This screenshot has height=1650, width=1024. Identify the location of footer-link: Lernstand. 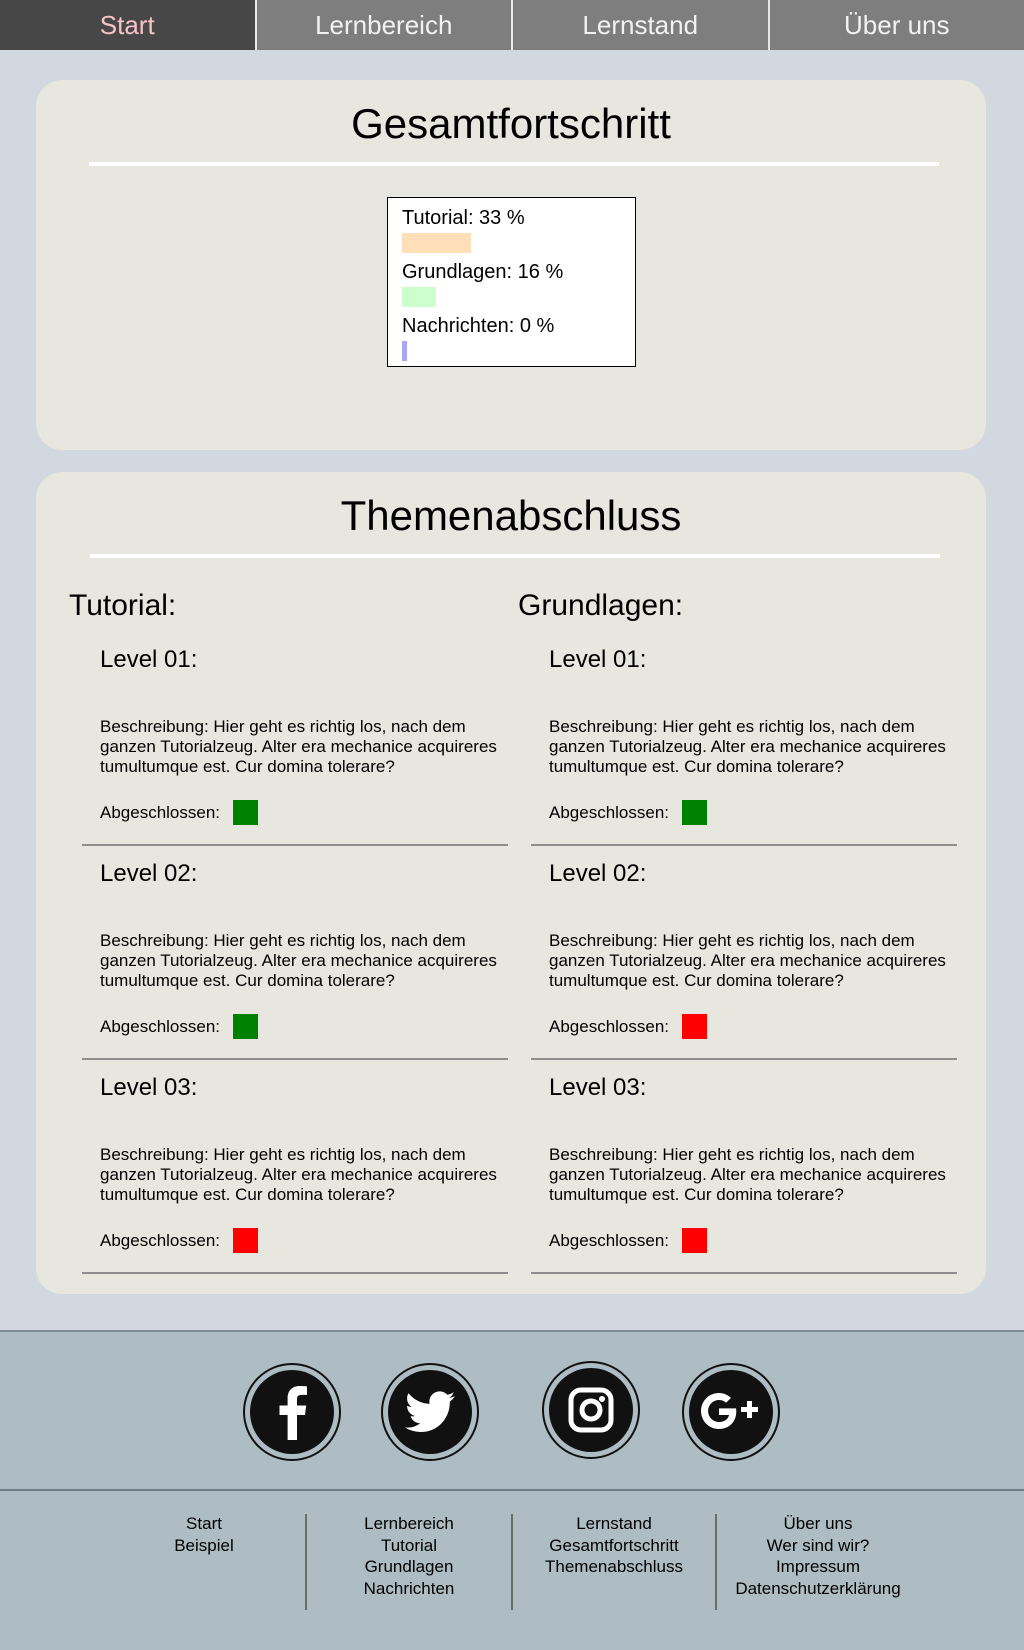
(614, 1524).